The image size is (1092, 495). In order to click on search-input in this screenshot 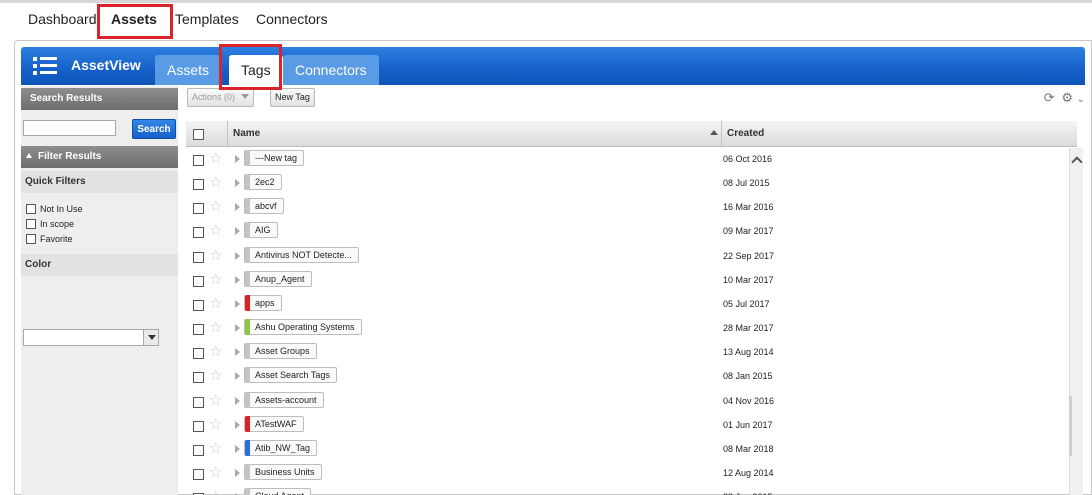, I will do `click(69, 128)`.